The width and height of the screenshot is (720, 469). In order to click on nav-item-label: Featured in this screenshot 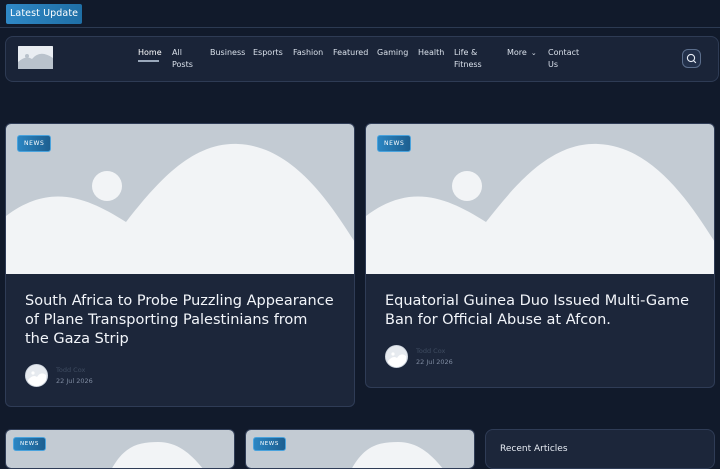, I will do `click(351, 52)`.